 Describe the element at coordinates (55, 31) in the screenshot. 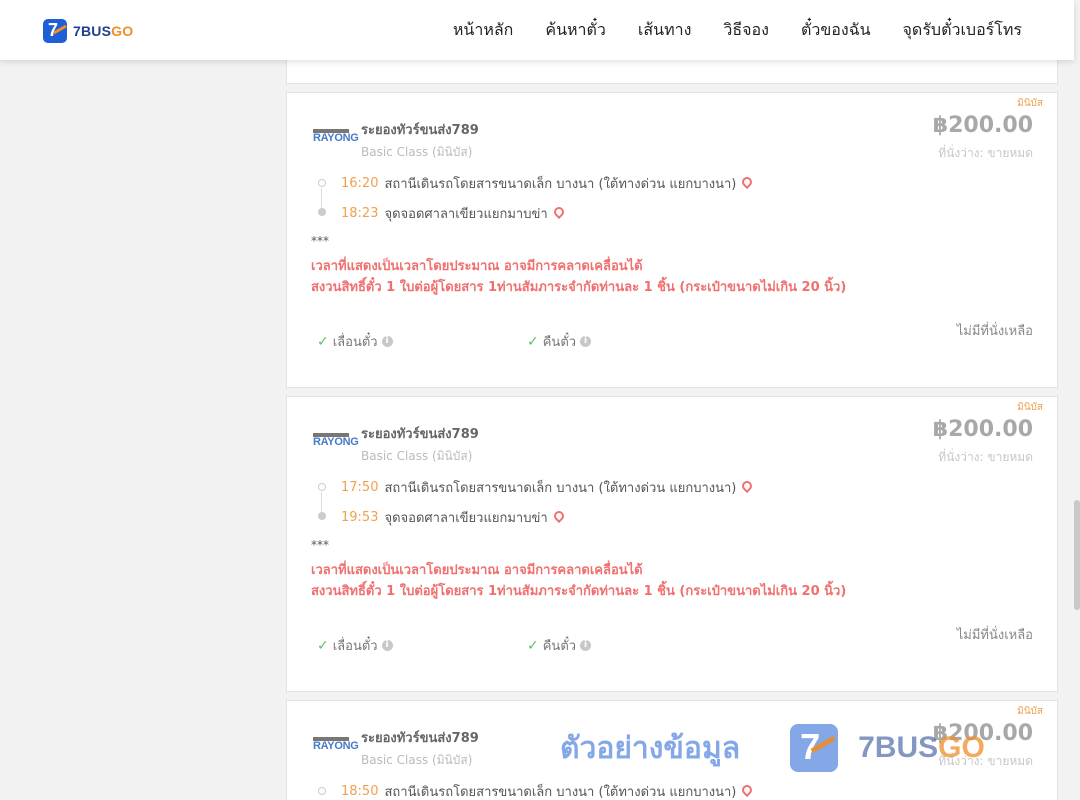

I see `logo-mark-icon: 7` at that location.